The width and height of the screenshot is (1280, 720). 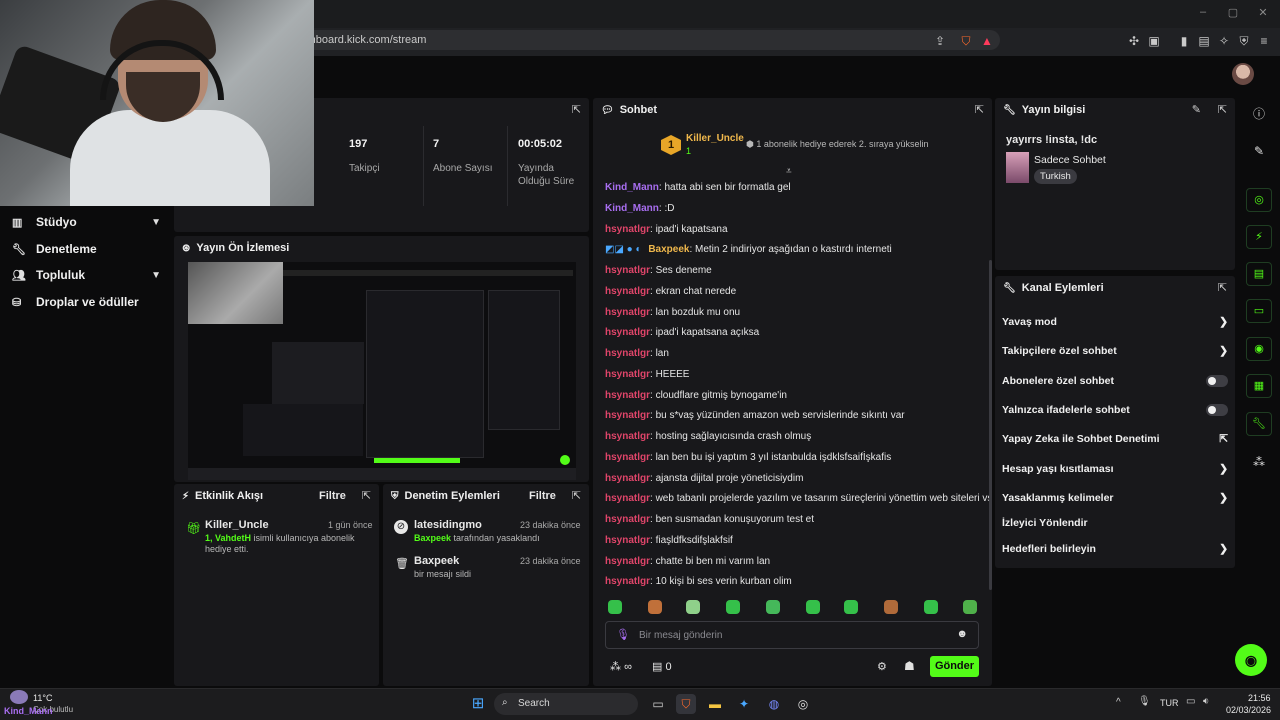 What do you see at coordinates (448, 525) in the screenshot?
I see `moderation-user: latesidingmo` at bounding box center [448, 525].